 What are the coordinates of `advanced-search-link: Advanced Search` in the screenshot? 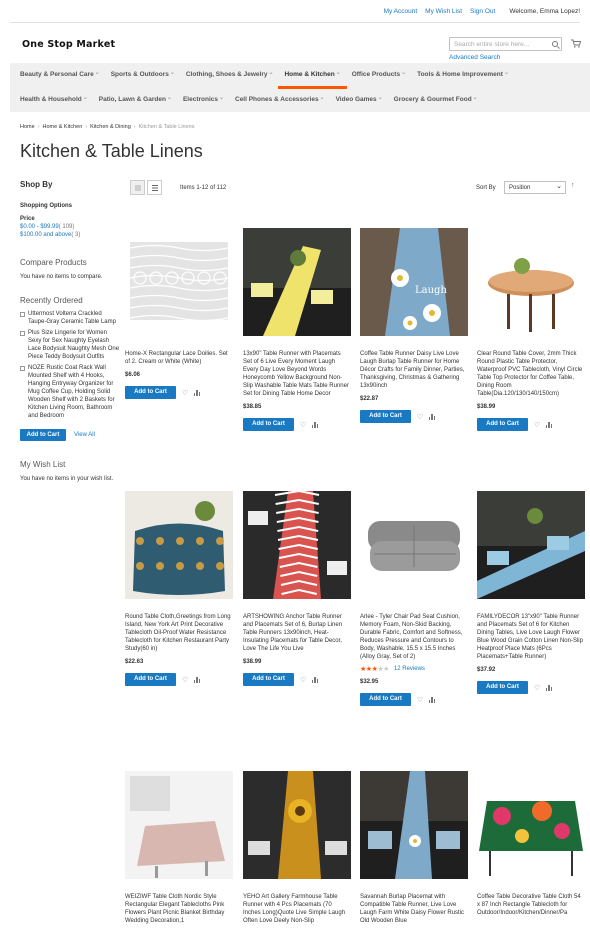 It's located at (474, 57).